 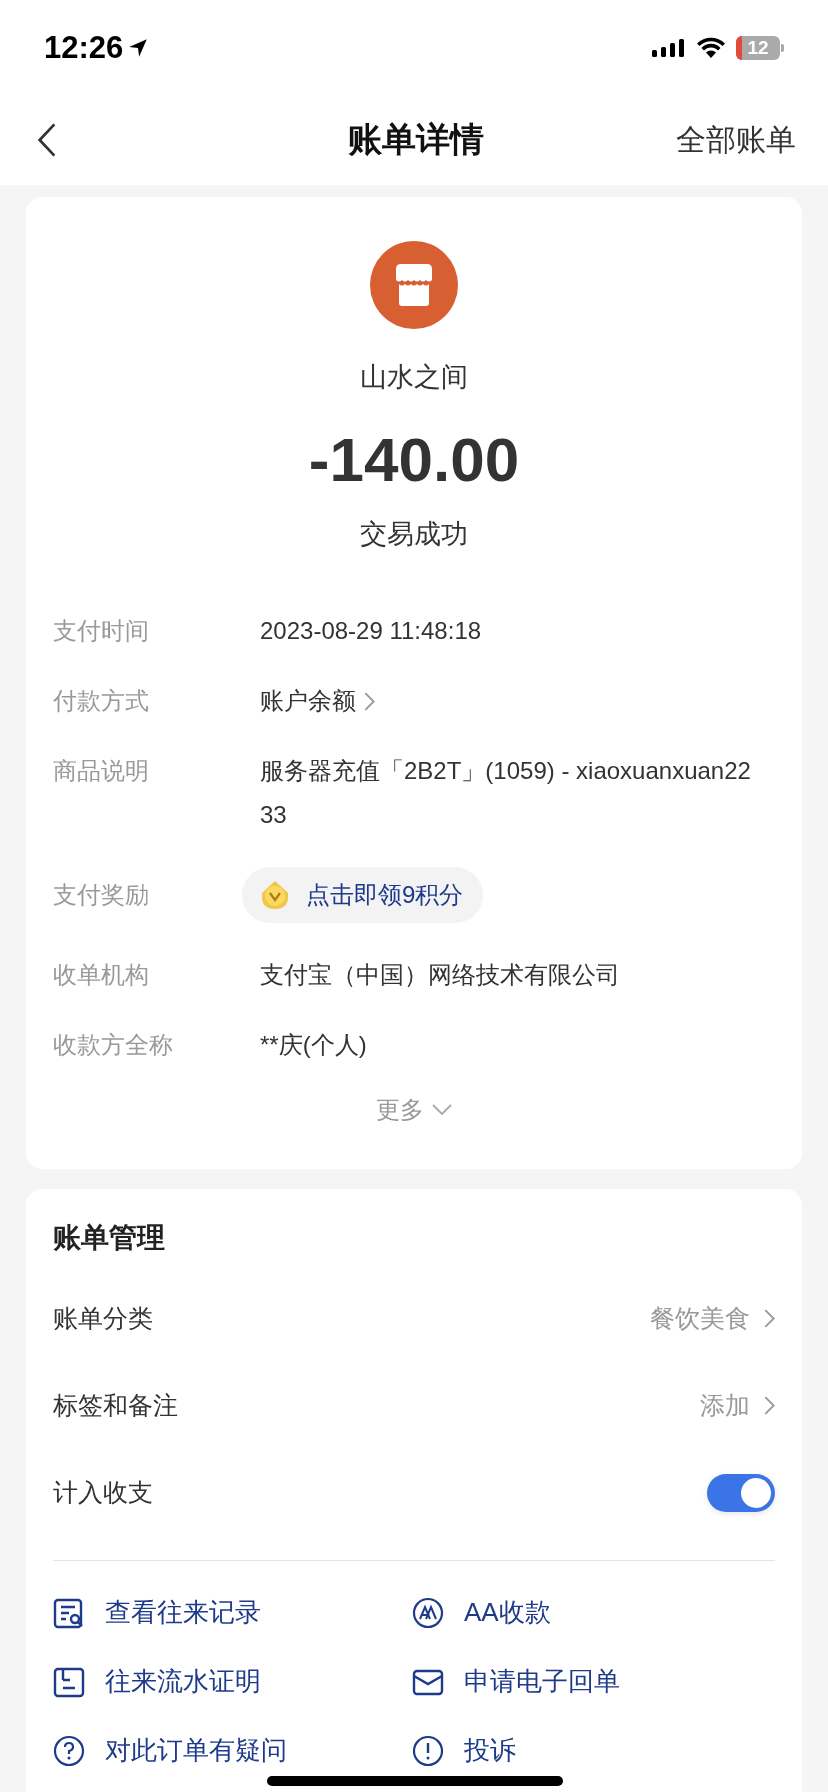 What do you see at coordinates (516, 1681) in the screenshot?
I see `action-link: 申请电子回单` at bounding box center [516, 1681].